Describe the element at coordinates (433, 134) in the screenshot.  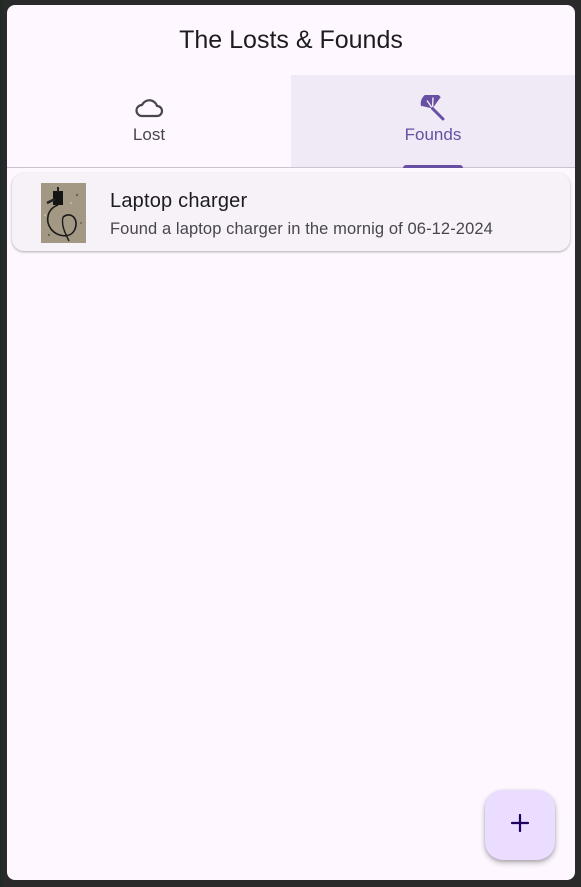
I see `tab-founds-label: Founds` at that location.